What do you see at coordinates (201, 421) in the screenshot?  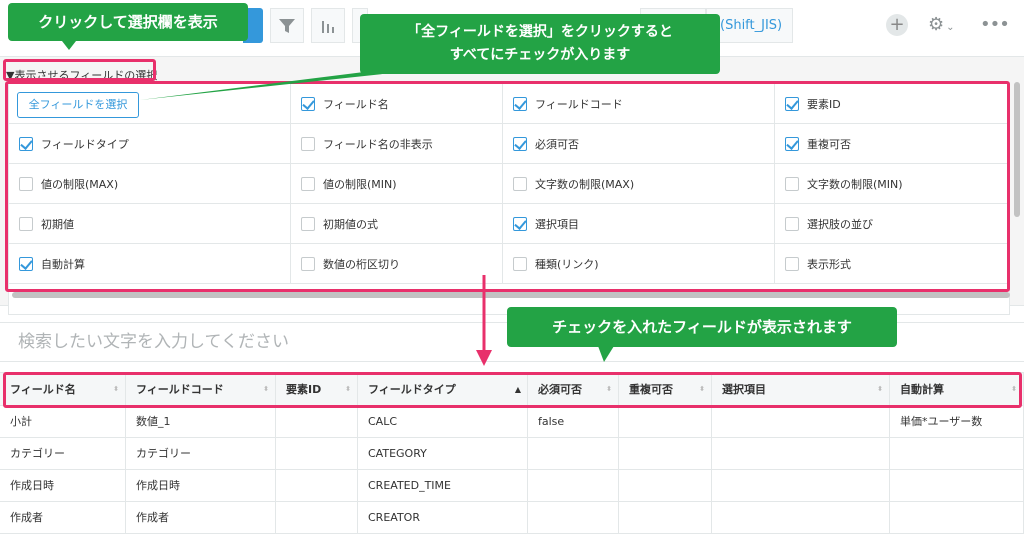 I see `table-cell: 数値_1` at bounding box center [201, 421].